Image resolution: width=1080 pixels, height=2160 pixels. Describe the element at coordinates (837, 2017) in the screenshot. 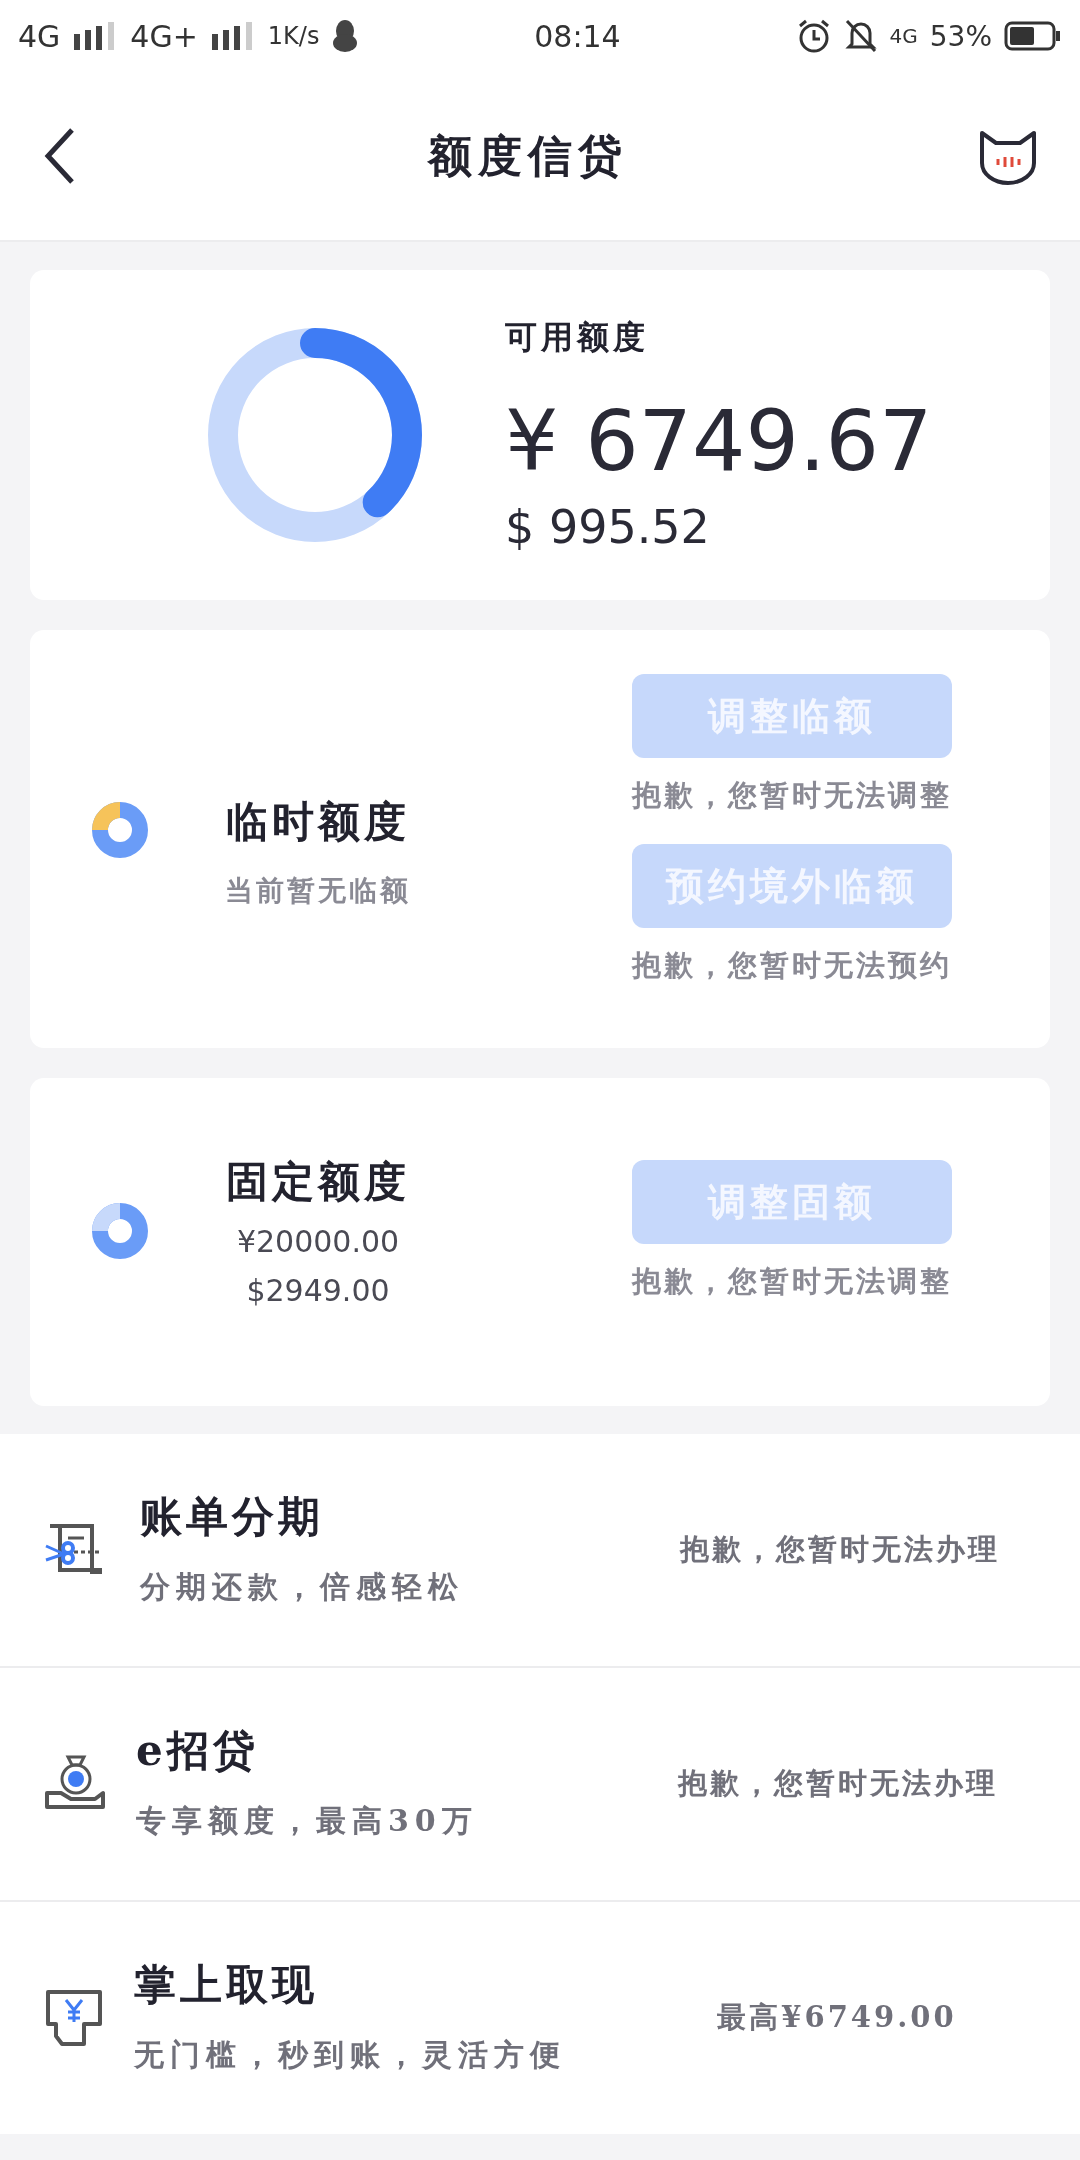

I see `service-status: 最高¥6749.00` at that location.